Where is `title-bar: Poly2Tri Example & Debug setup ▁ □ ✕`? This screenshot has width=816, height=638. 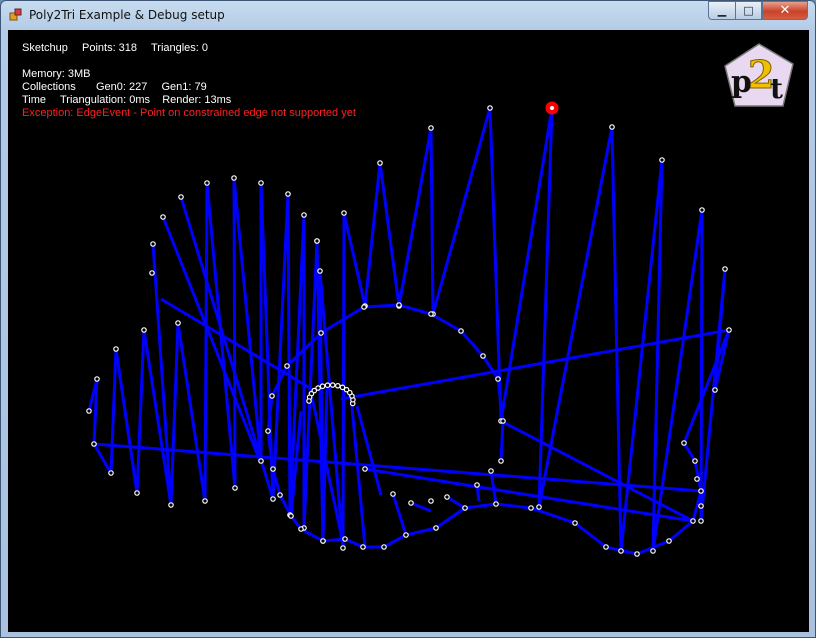
title-bar: Poly2Tri Example & Debug setup ▁ □ ✕ is located at coordinates (408, 15).